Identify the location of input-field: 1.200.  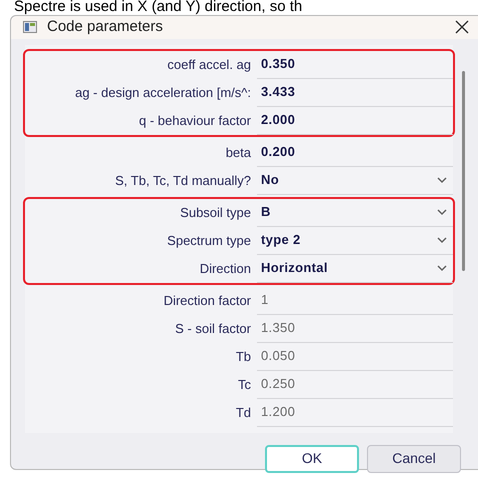
(355, 412).